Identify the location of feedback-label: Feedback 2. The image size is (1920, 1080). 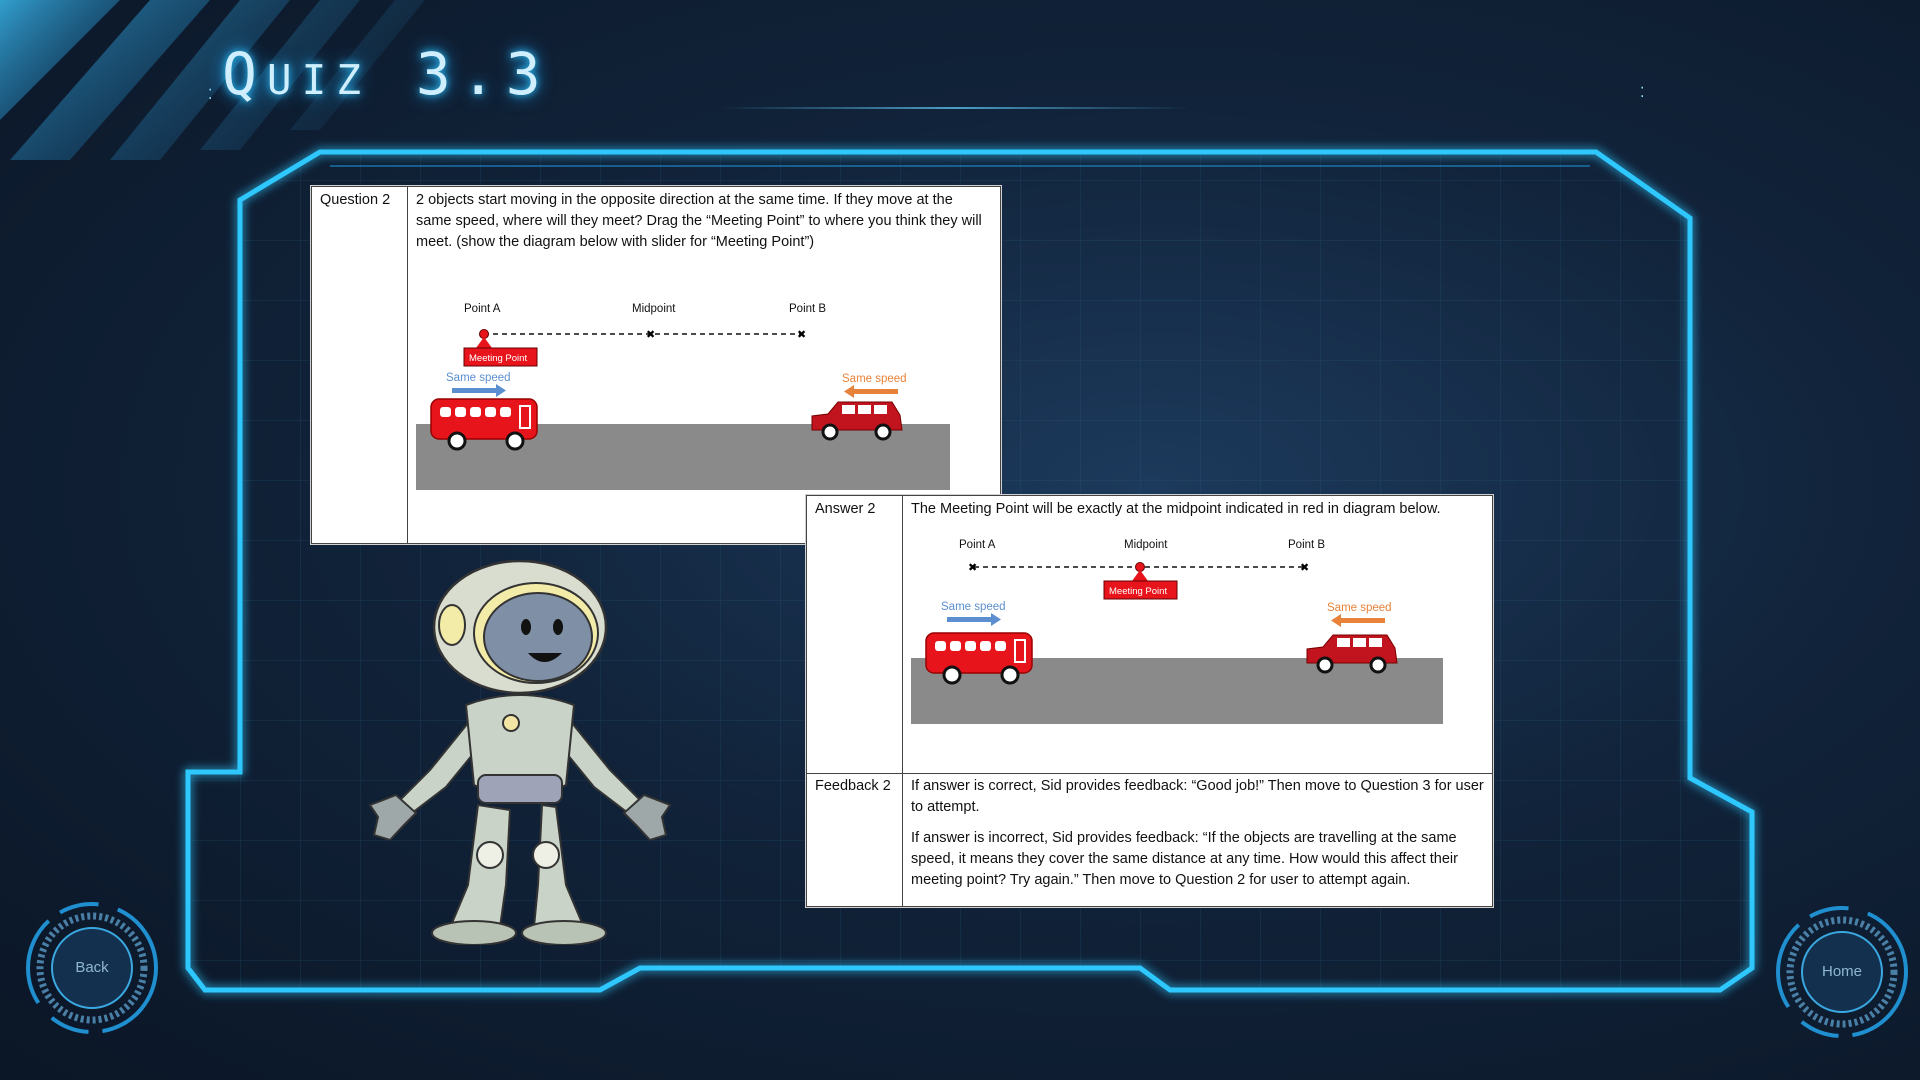
(855, 839).